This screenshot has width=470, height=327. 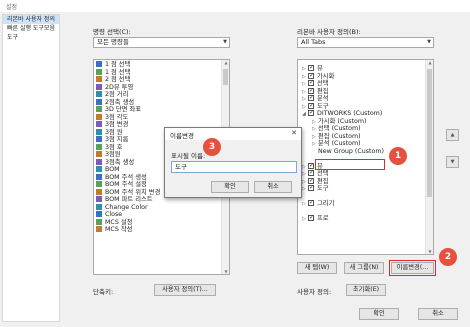 What do you see at coordinates (367, 144) in the screenshot?
I see `ribbon-tree-group: ▷ 분석 (Custom)` at bounding box center [367, 144].